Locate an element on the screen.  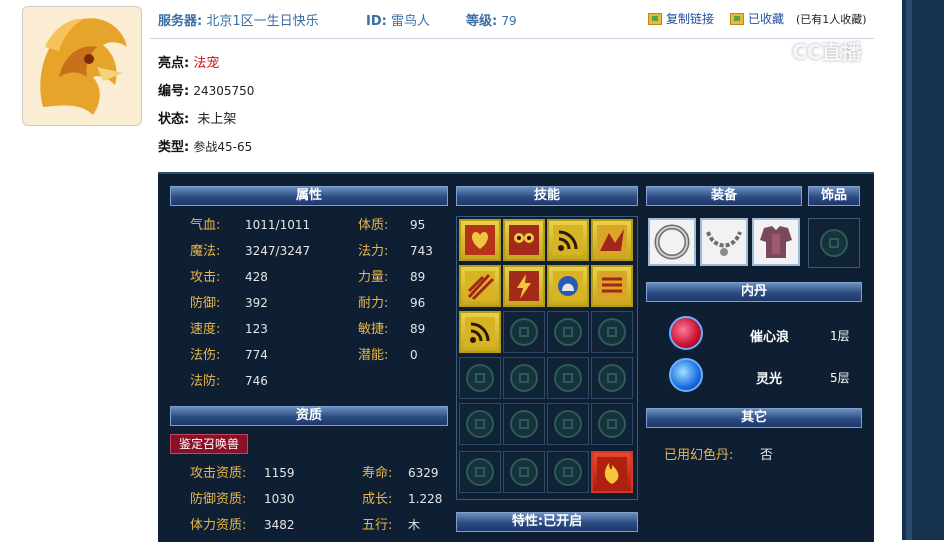
neidan-red-orb-icon is located at coordinates (686, 333).